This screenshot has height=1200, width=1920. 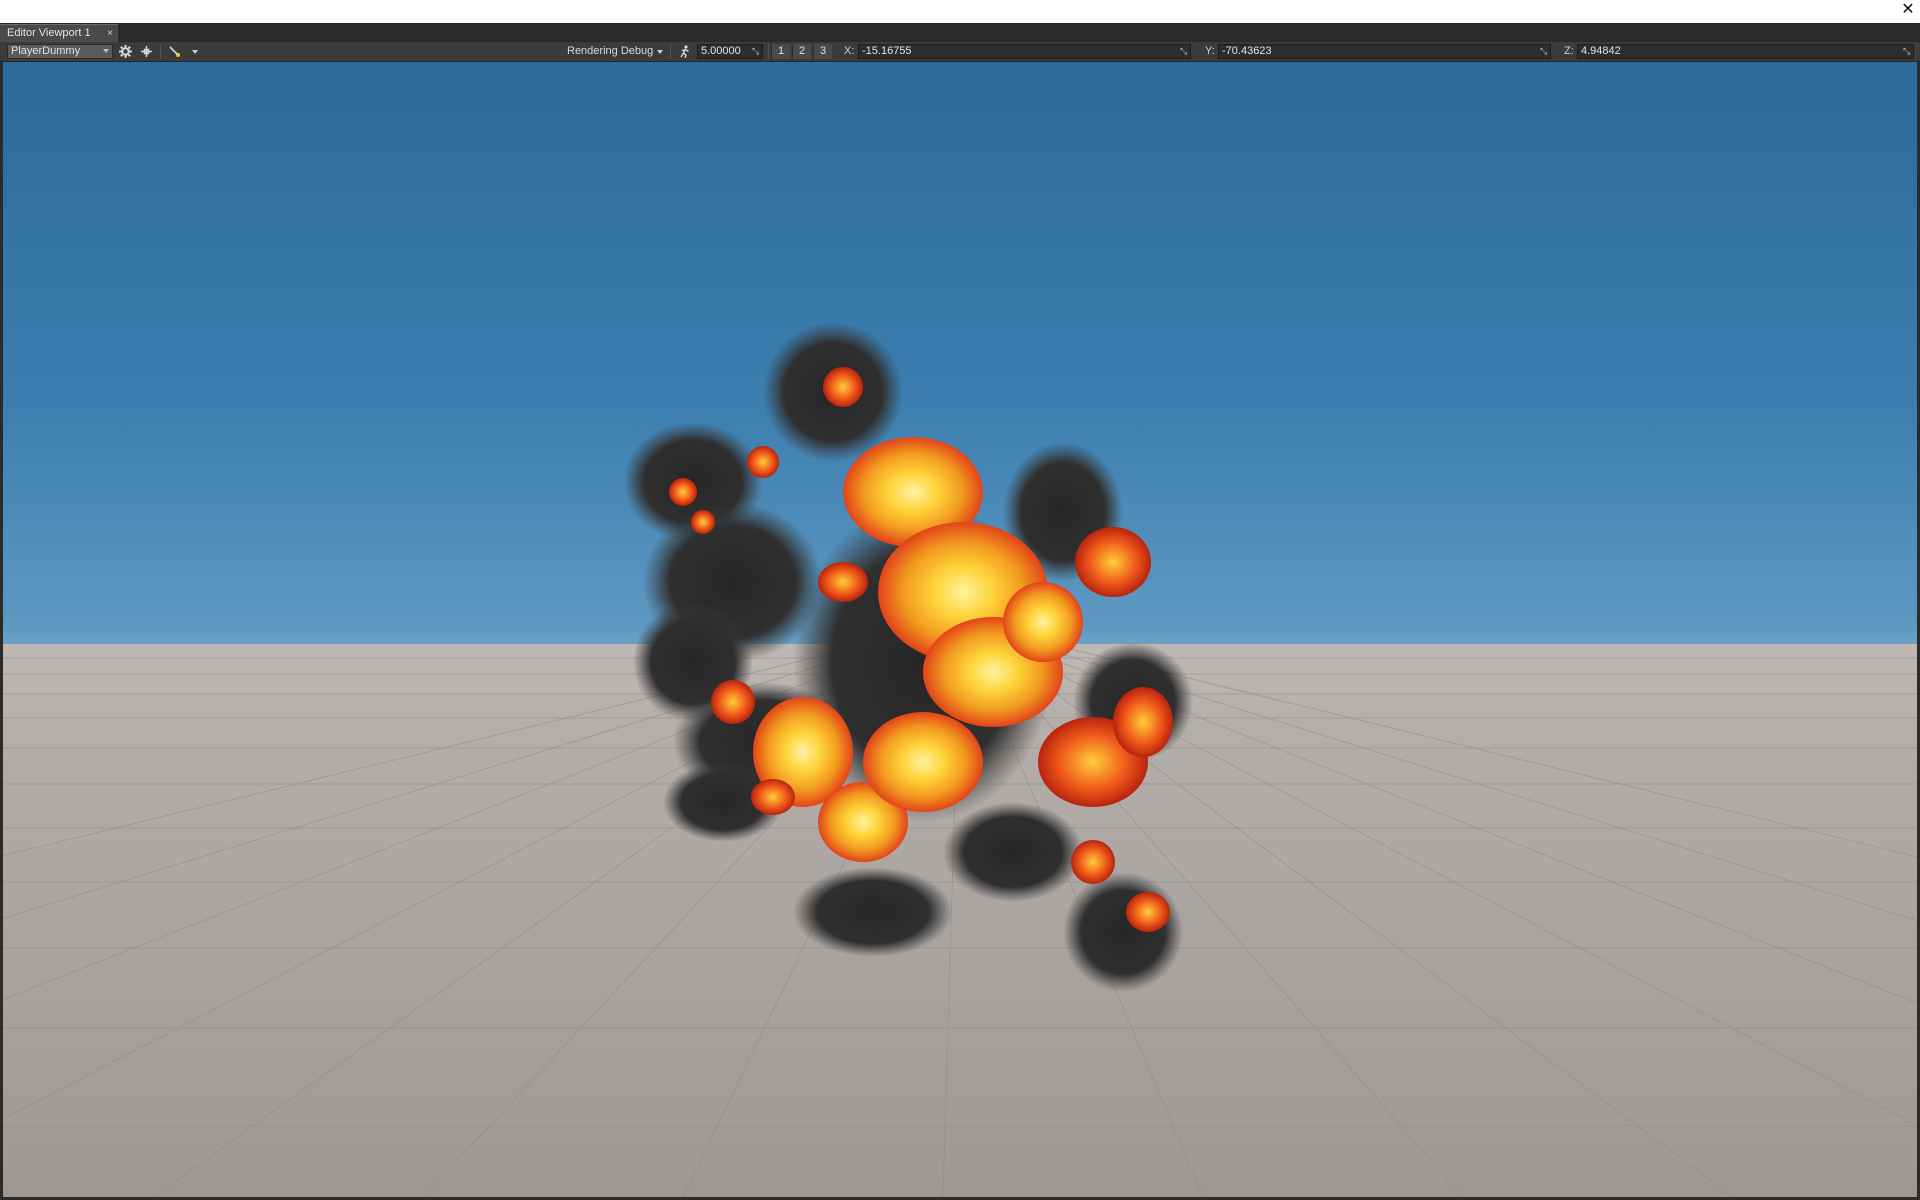 I want to click on rendering-debug-chevron-icon, so click(x=660, y=52).